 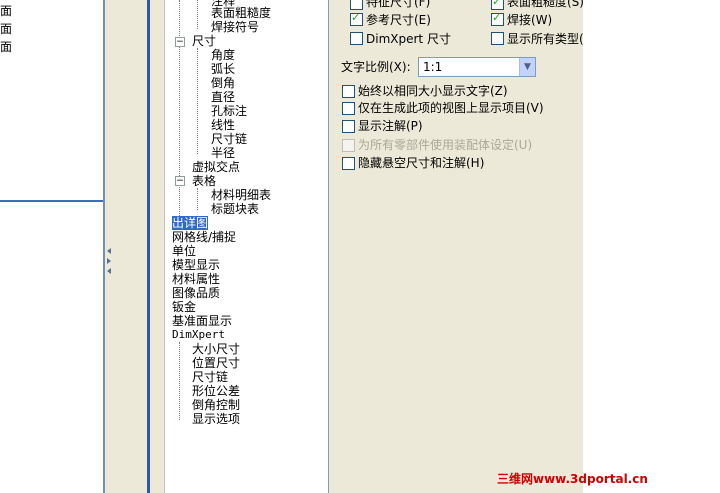 I want to click on text-scale-label: 文字比例(X):, so click(x=376, y=67).